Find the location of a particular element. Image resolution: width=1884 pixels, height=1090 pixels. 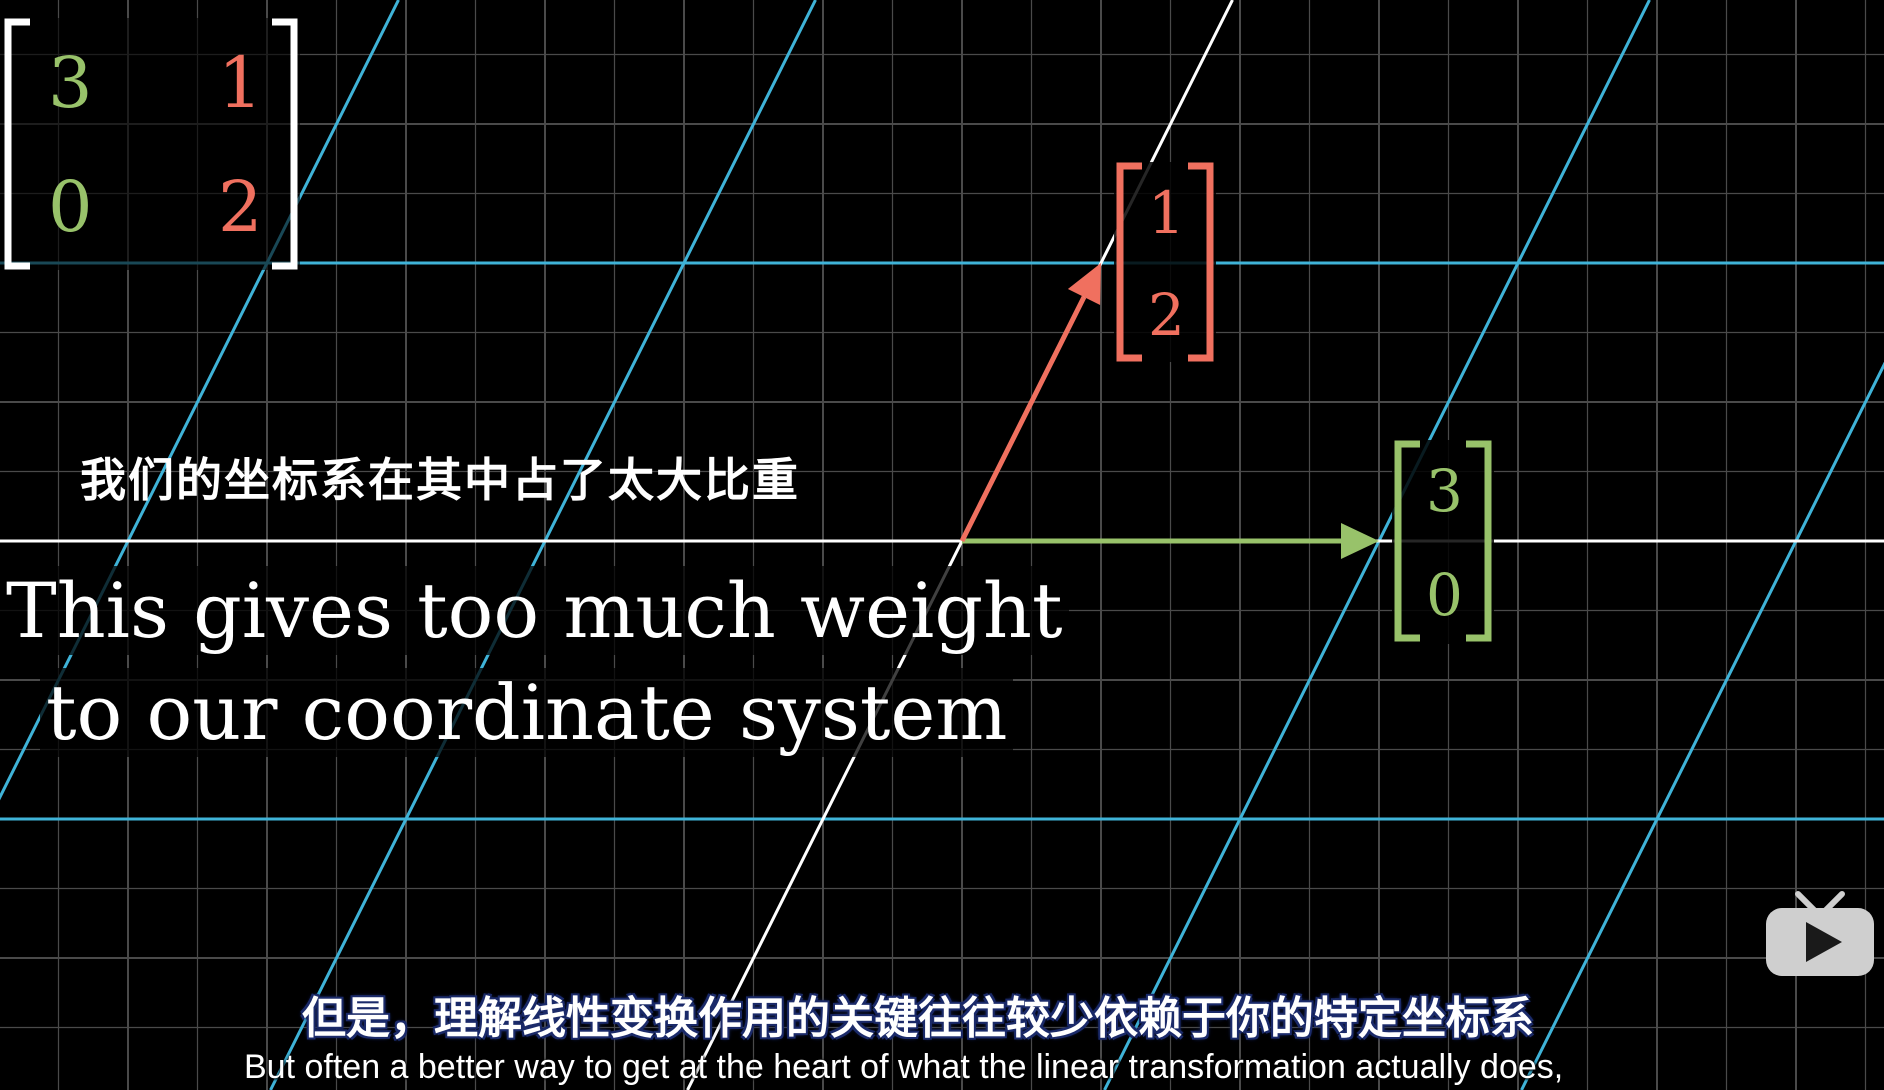

vector-j-arrow-shaft is located at coordinates (1023, 419).